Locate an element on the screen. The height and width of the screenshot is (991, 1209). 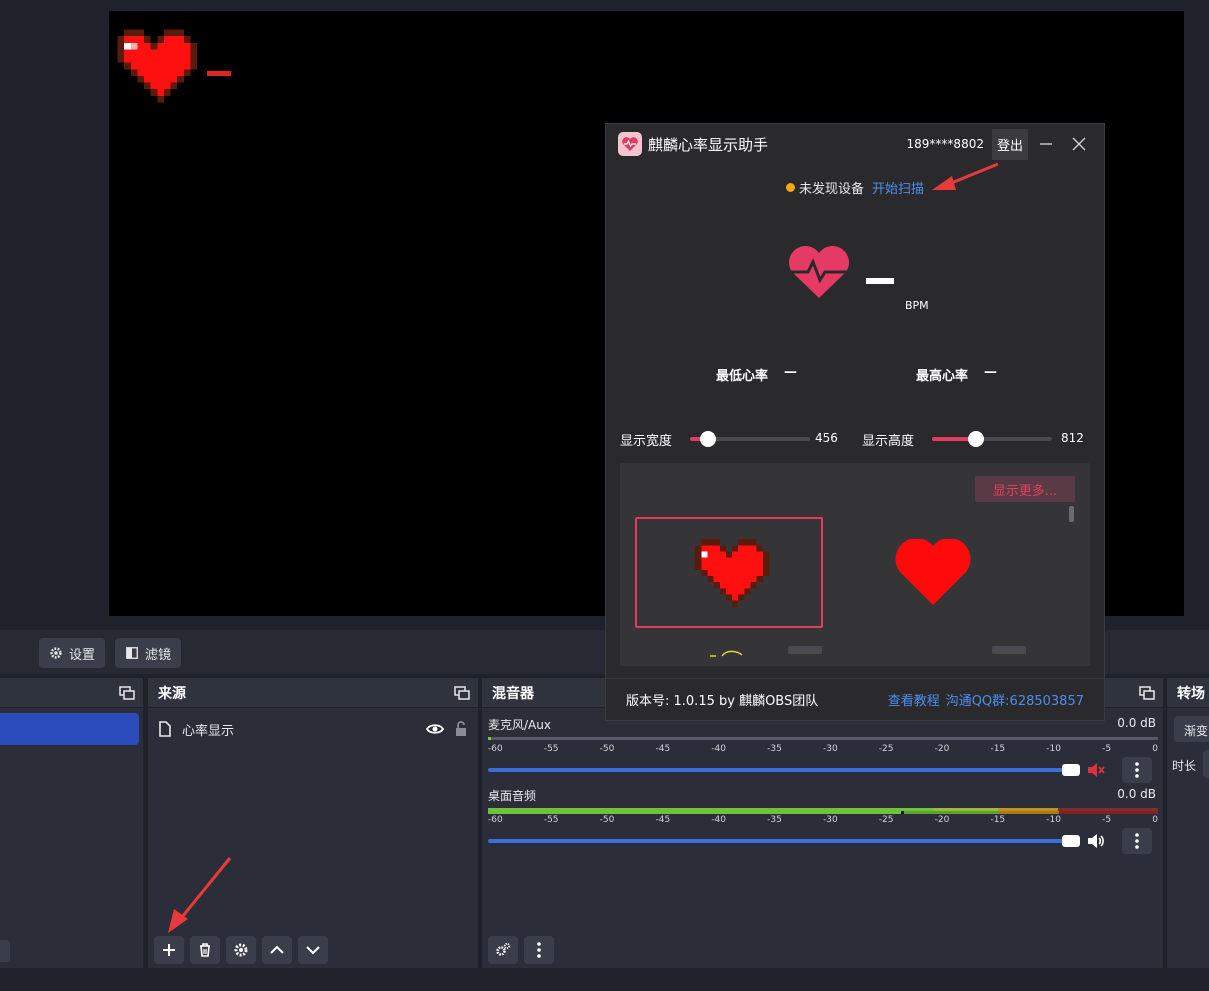
gears-icon is located at coordinates (503, 949).